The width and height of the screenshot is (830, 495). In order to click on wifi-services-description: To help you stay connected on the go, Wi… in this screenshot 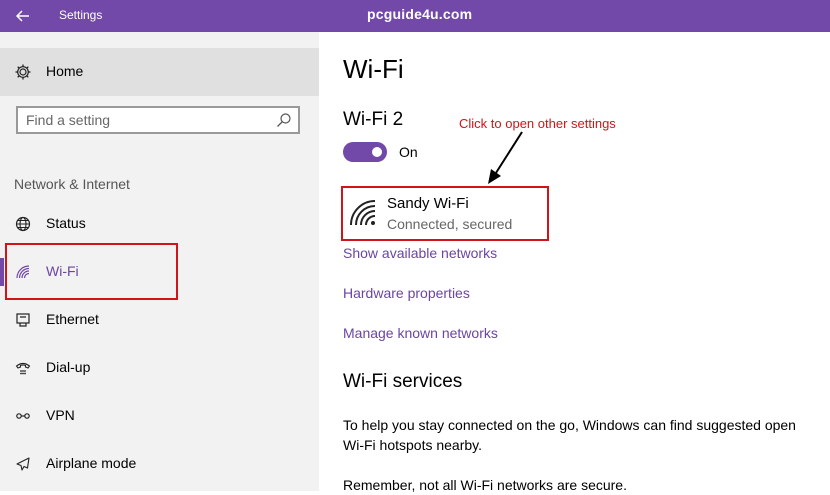, I will do `click(569, 435)`.